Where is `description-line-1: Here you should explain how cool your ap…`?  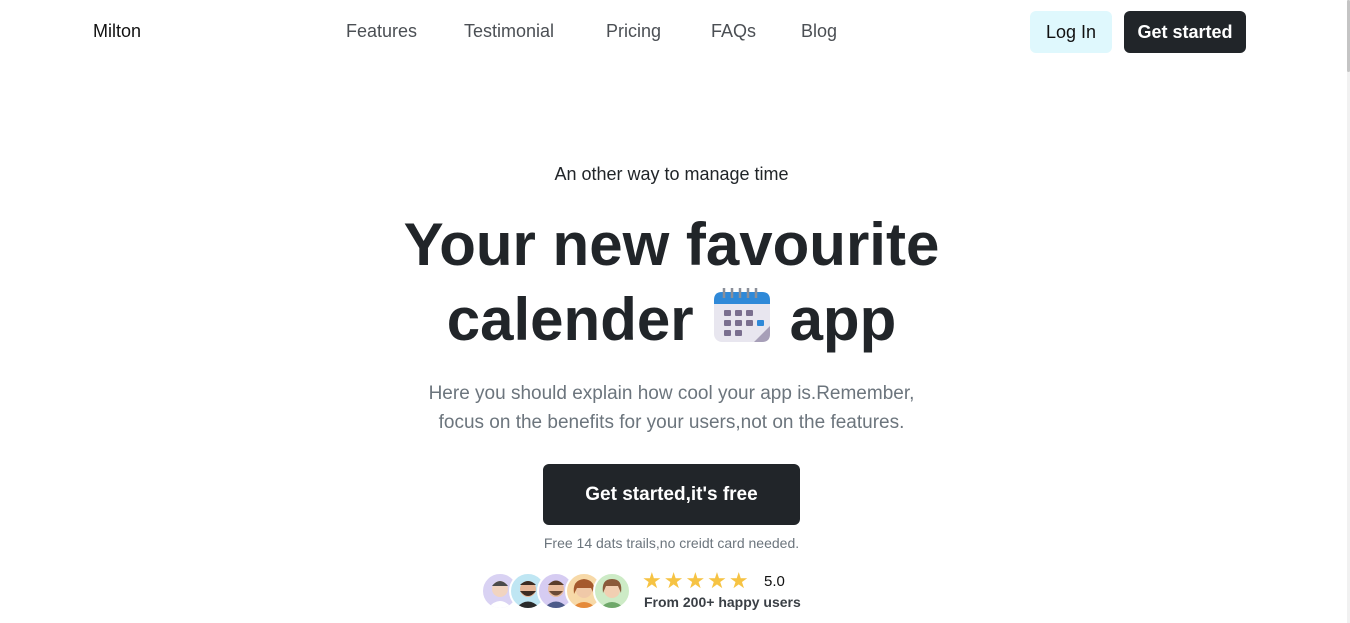
description-line-1: Here you should explain how cool your ap… is located at coordinates (671, 393).